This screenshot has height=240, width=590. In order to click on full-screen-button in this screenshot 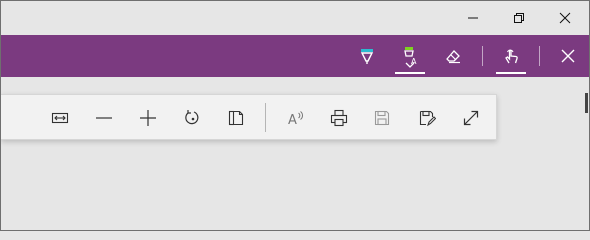, I will do `click(471, 117)`.